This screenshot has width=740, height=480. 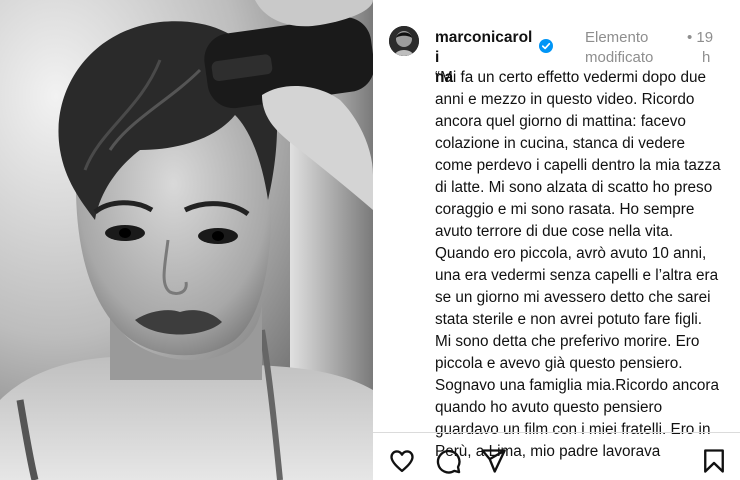 What do you see at coordinates (706, 57) in the screenshot?
I see `time-line: h` at bounding box center [706, 57].